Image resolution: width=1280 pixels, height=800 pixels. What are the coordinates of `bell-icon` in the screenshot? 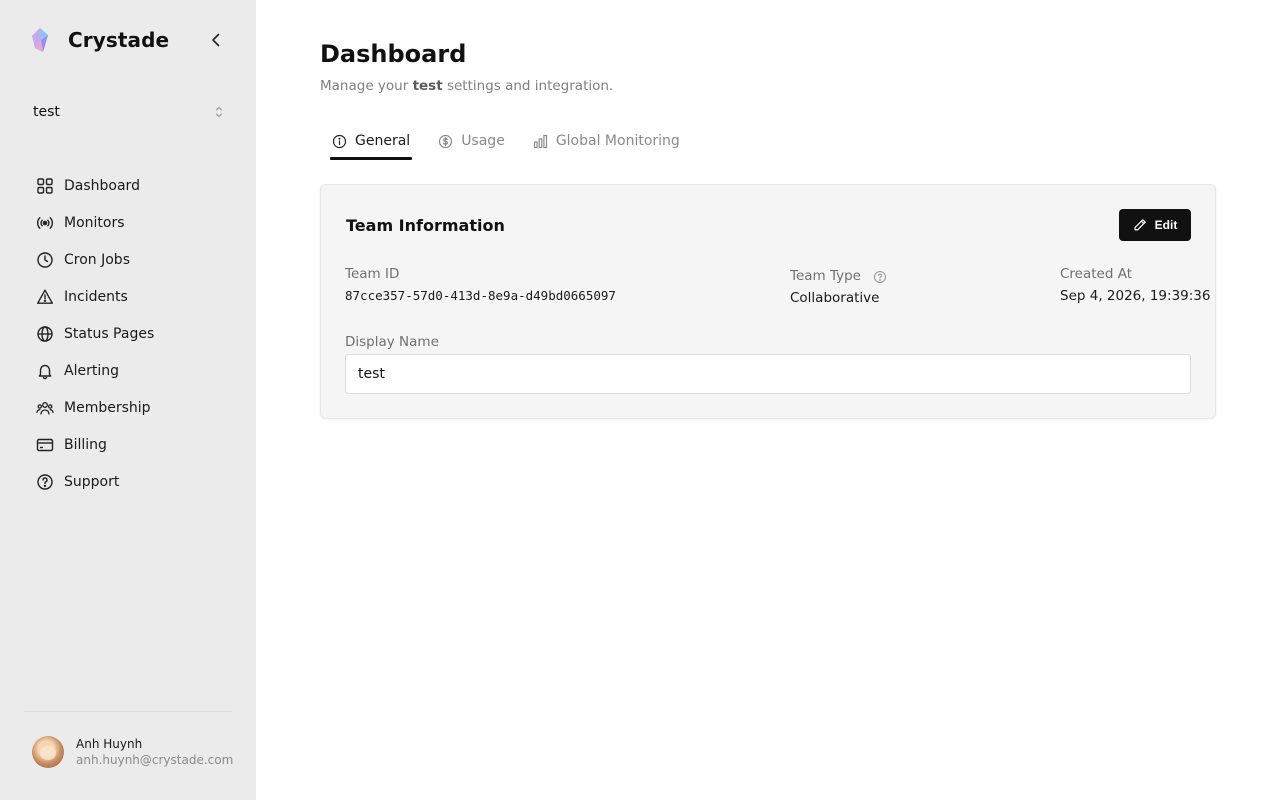 It's located at (45, 371).